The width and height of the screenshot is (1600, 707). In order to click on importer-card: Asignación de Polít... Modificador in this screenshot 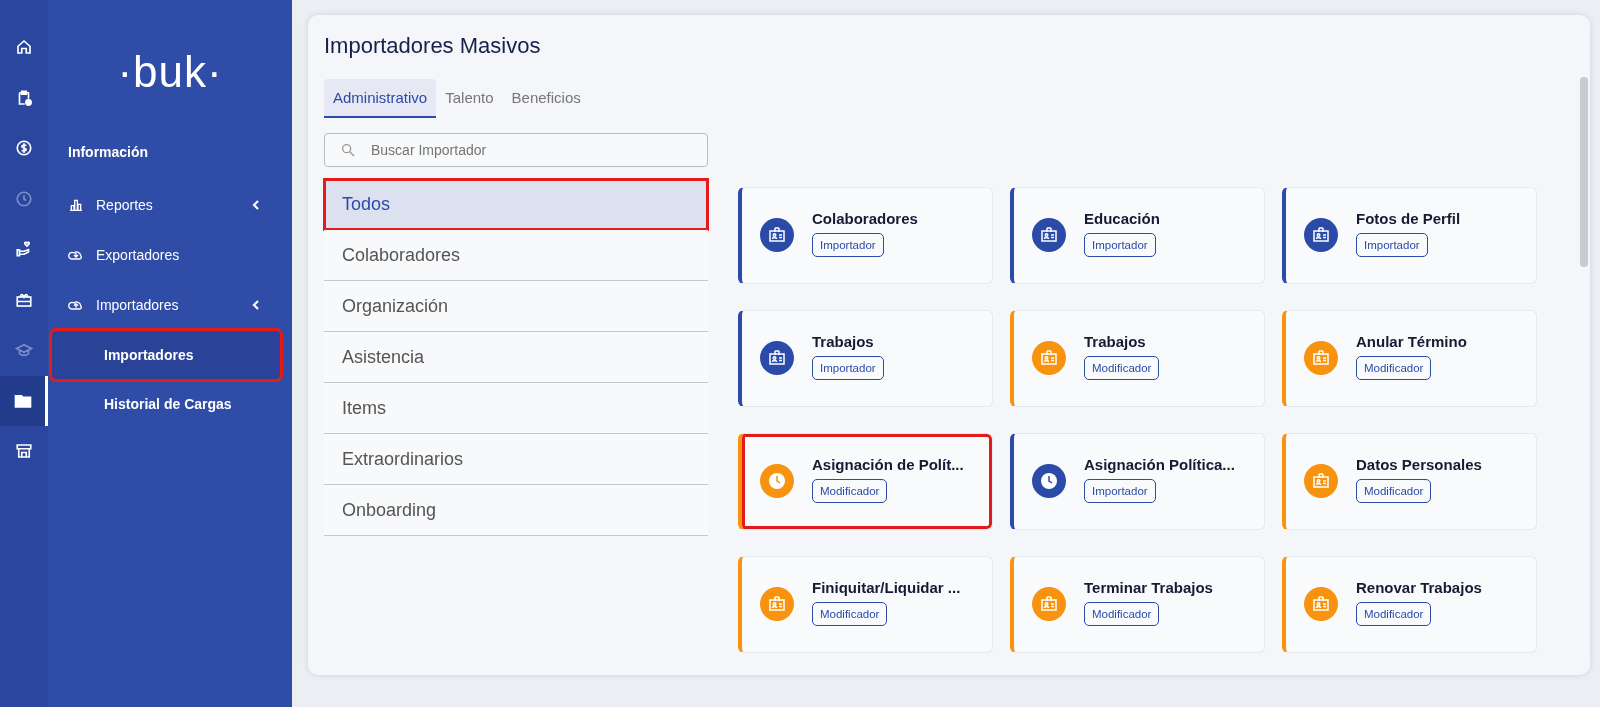, I will do `click(865, 481)`.